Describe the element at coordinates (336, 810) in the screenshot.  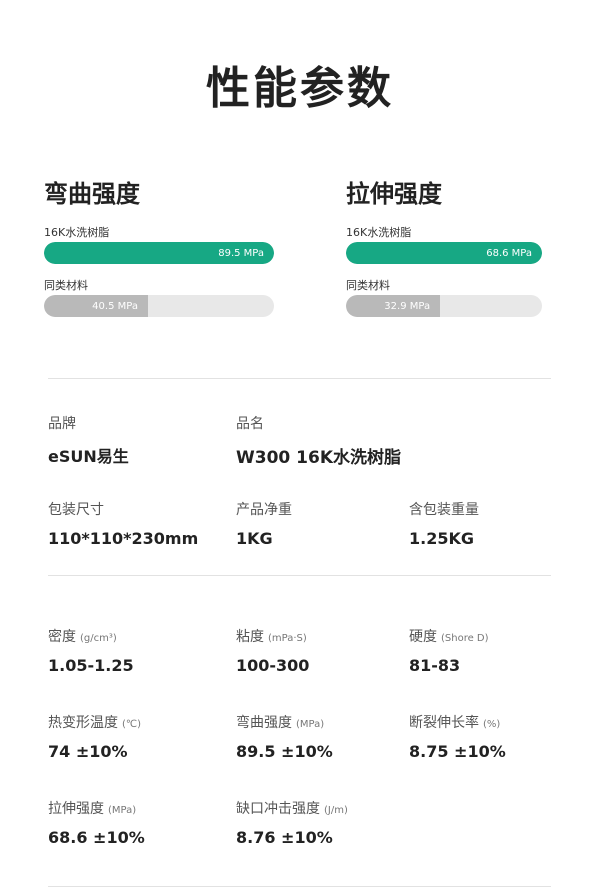
I see `spec-unit: (J/m)` at that location.